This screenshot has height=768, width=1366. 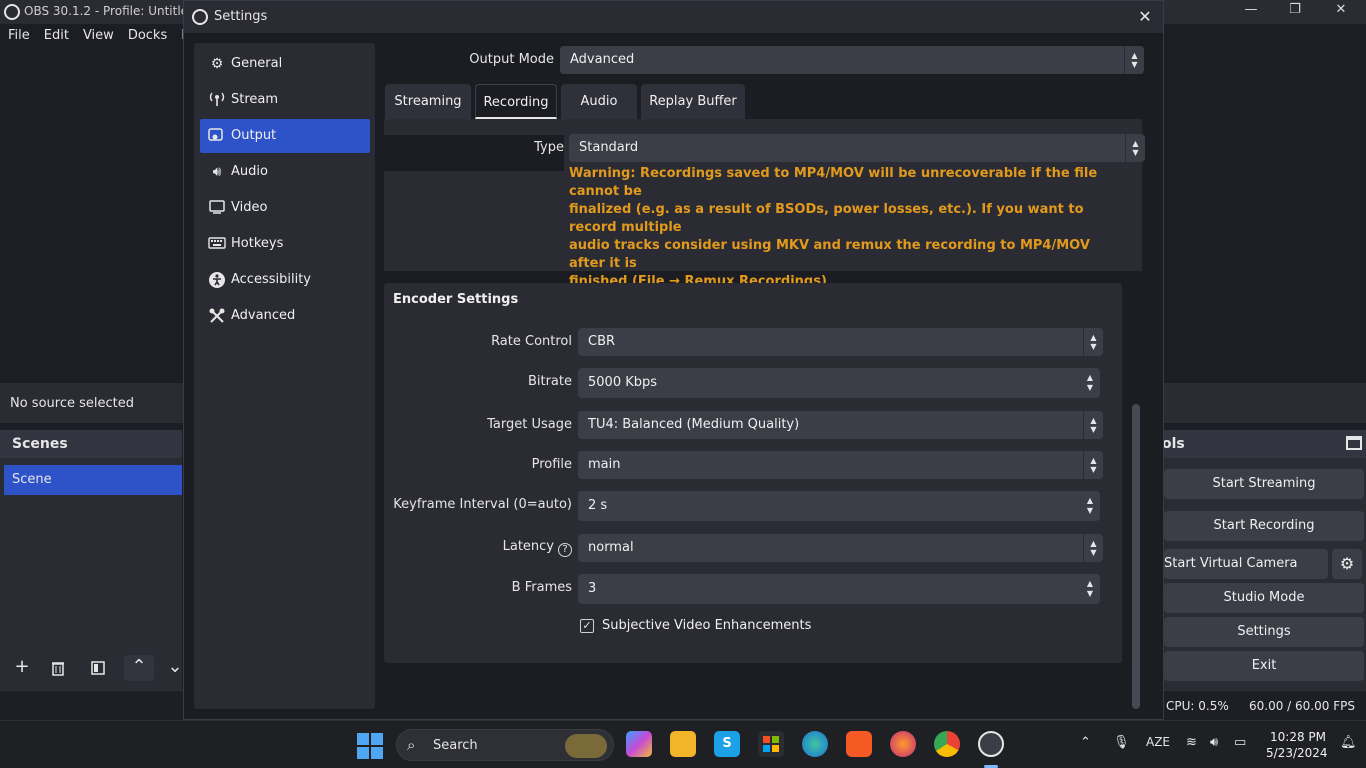 I want to click on type-select: Standard ▲ ▼, so click(x=857, y=148).